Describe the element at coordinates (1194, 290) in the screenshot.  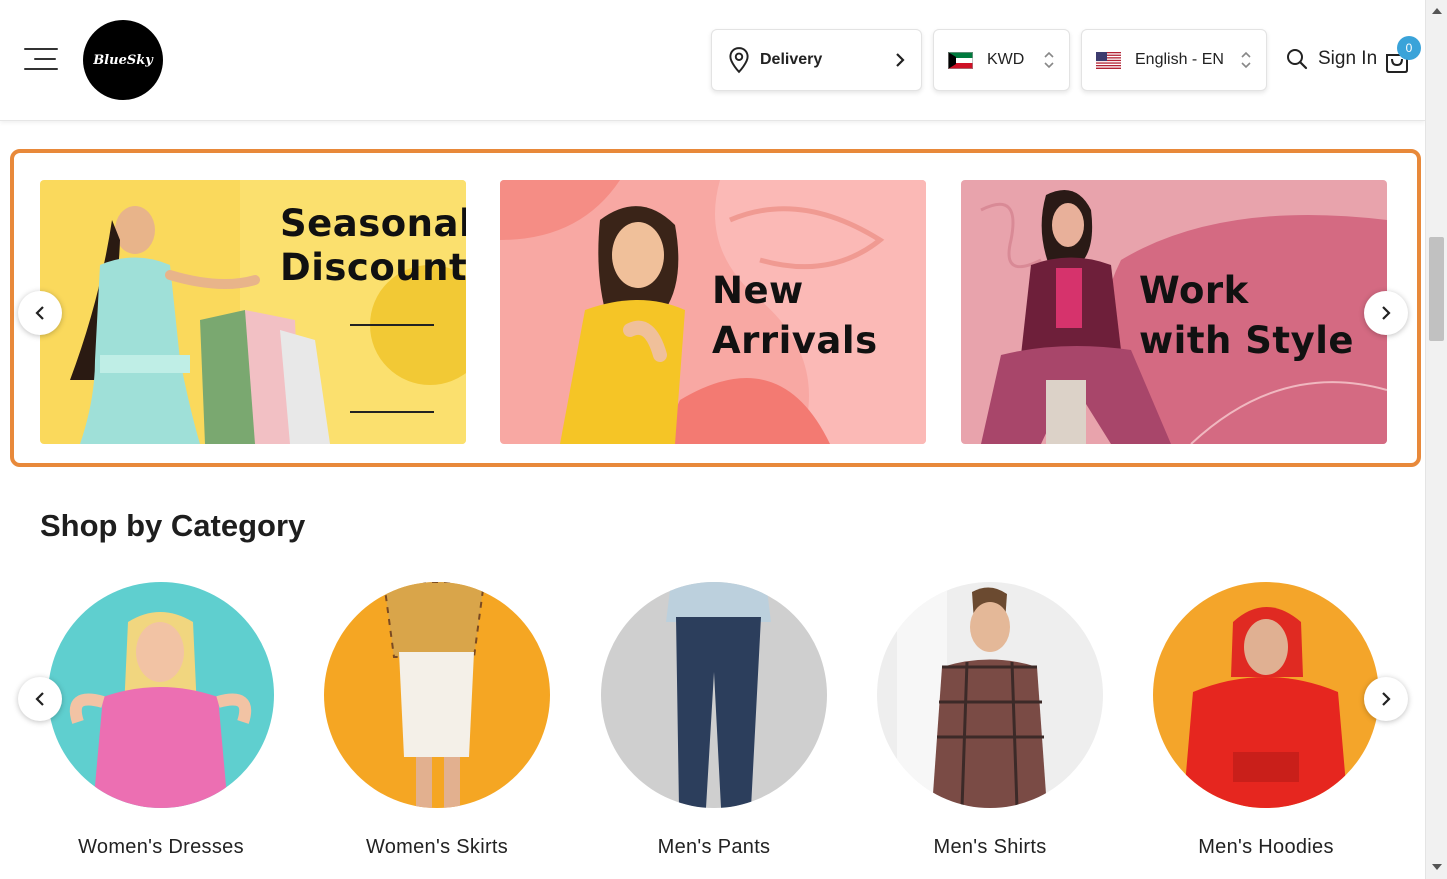
I see `banner-title-line: Work` at that location.